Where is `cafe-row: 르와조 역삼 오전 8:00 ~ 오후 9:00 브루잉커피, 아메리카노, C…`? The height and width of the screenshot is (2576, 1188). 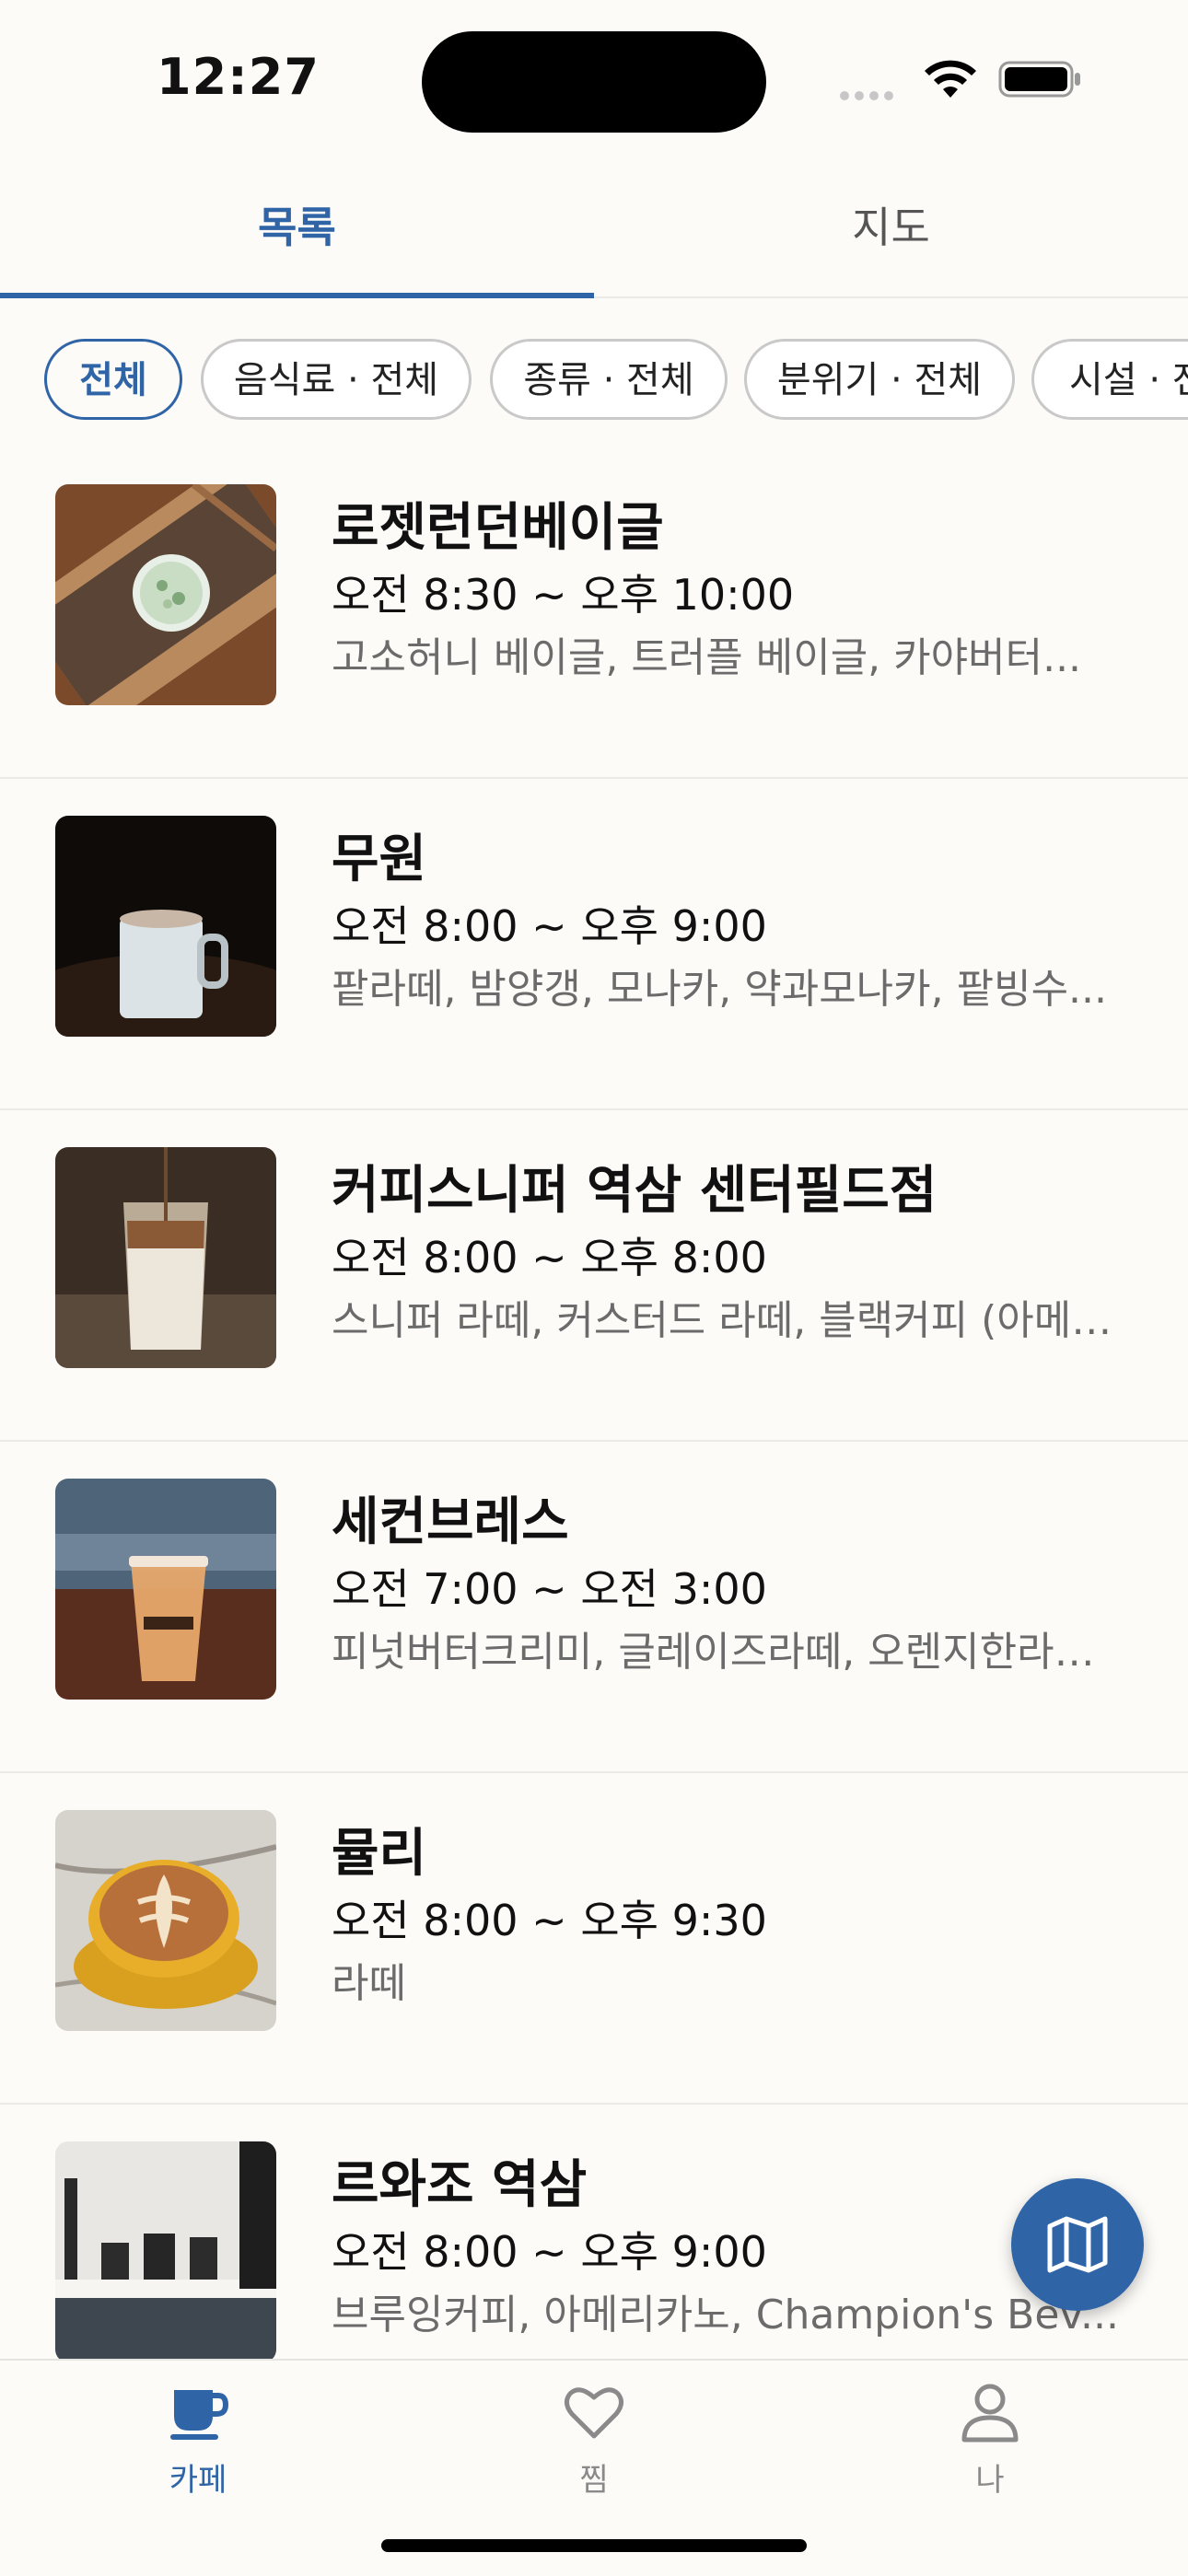
cafe-row: 르와조 역삼 오전 8:00 ~ 오후 9:00 브루잉커피, 아메리카노, C… is located at coordinates (594, 2232).